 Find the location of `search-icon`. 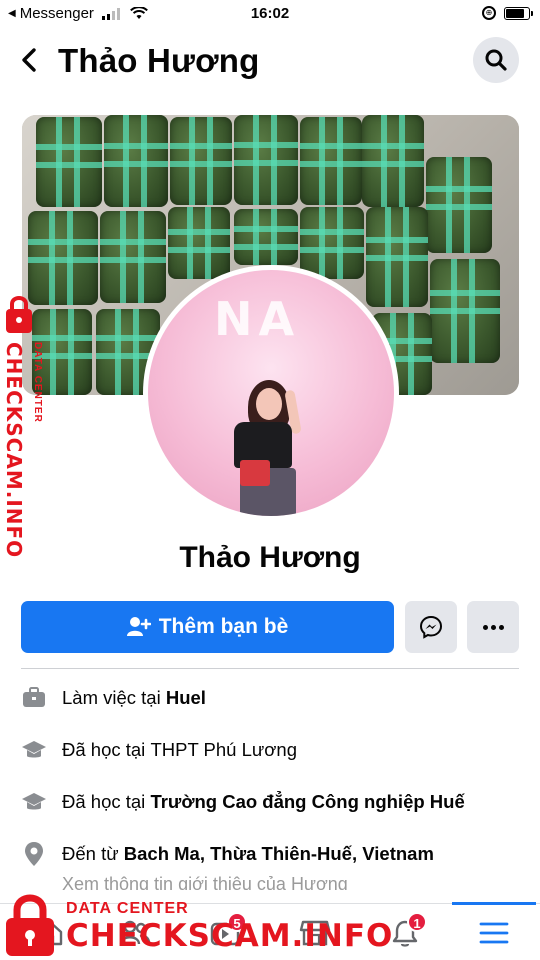

search-icon is located at coordinates (496, 60).